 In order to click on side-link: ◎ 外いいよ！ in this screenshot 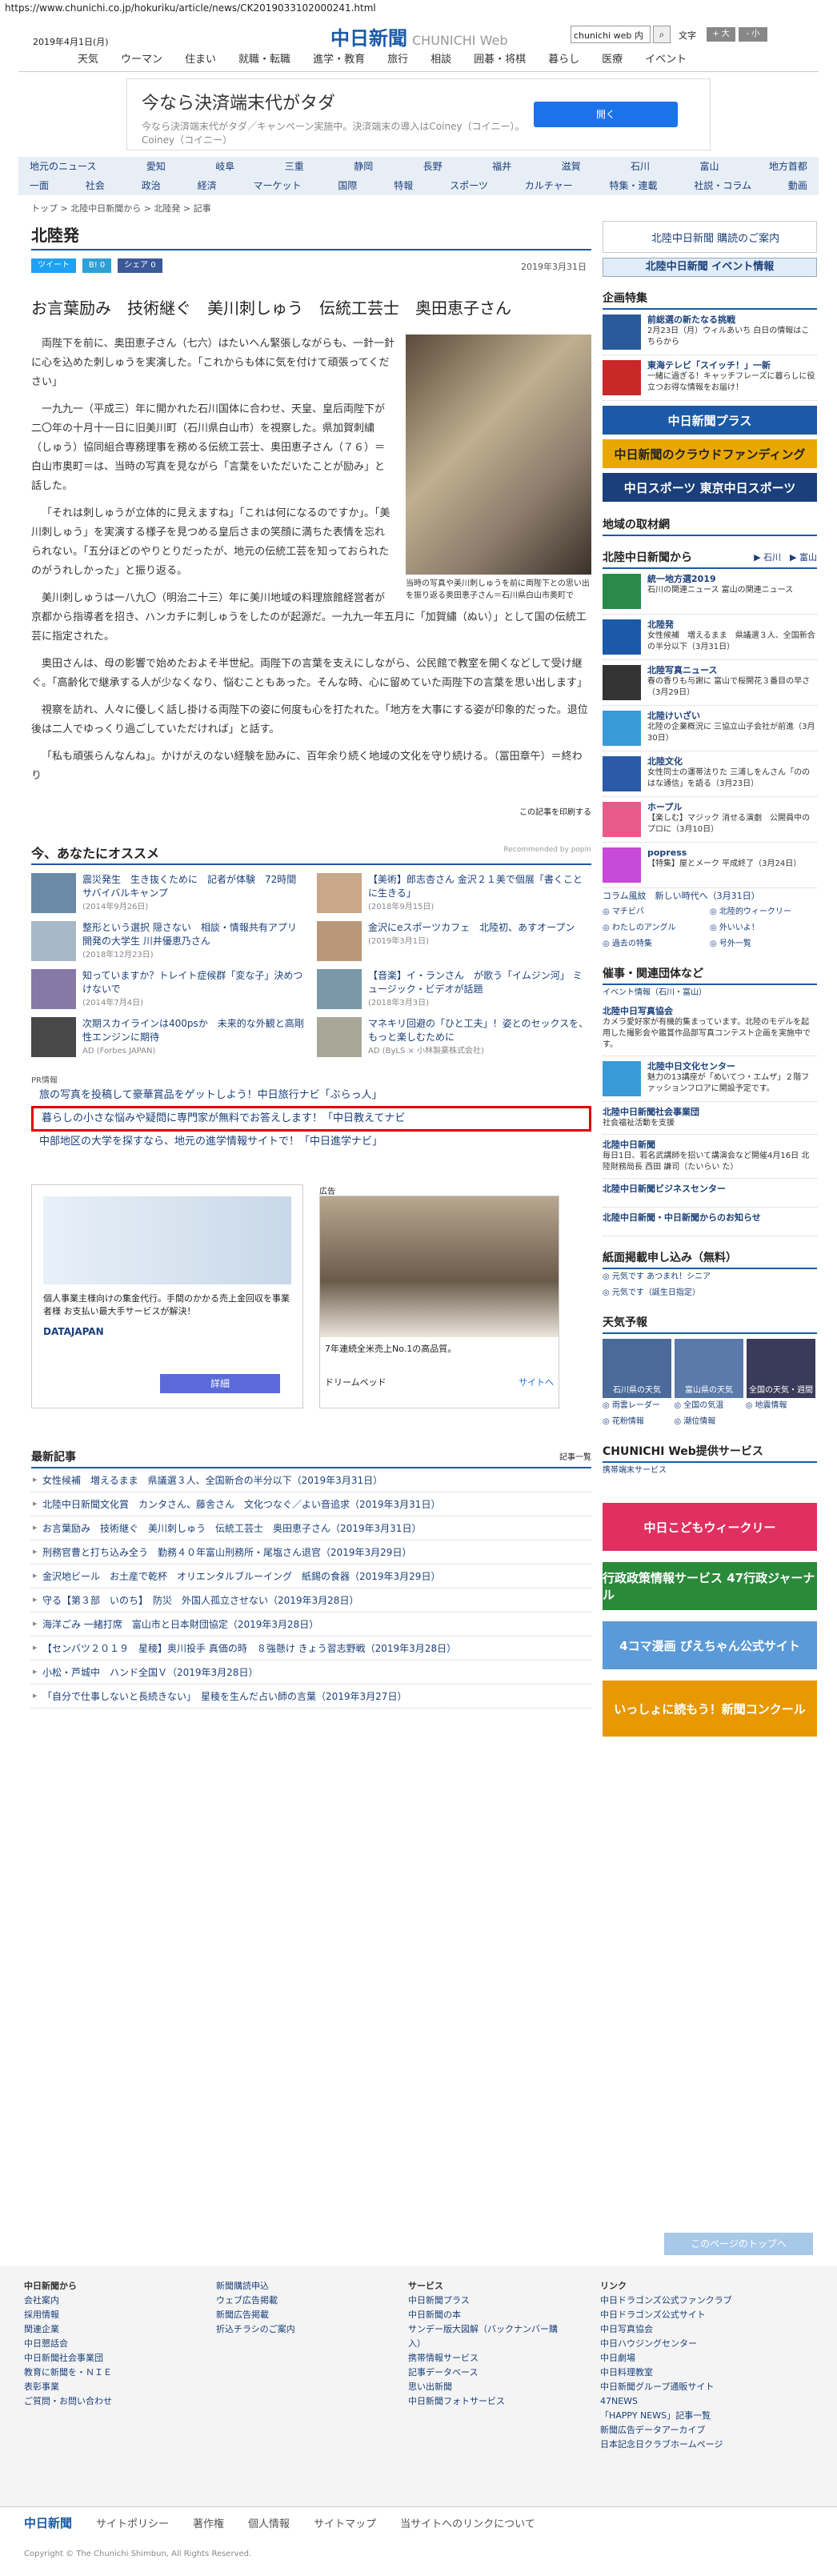, I will do `click(764, 928)`.